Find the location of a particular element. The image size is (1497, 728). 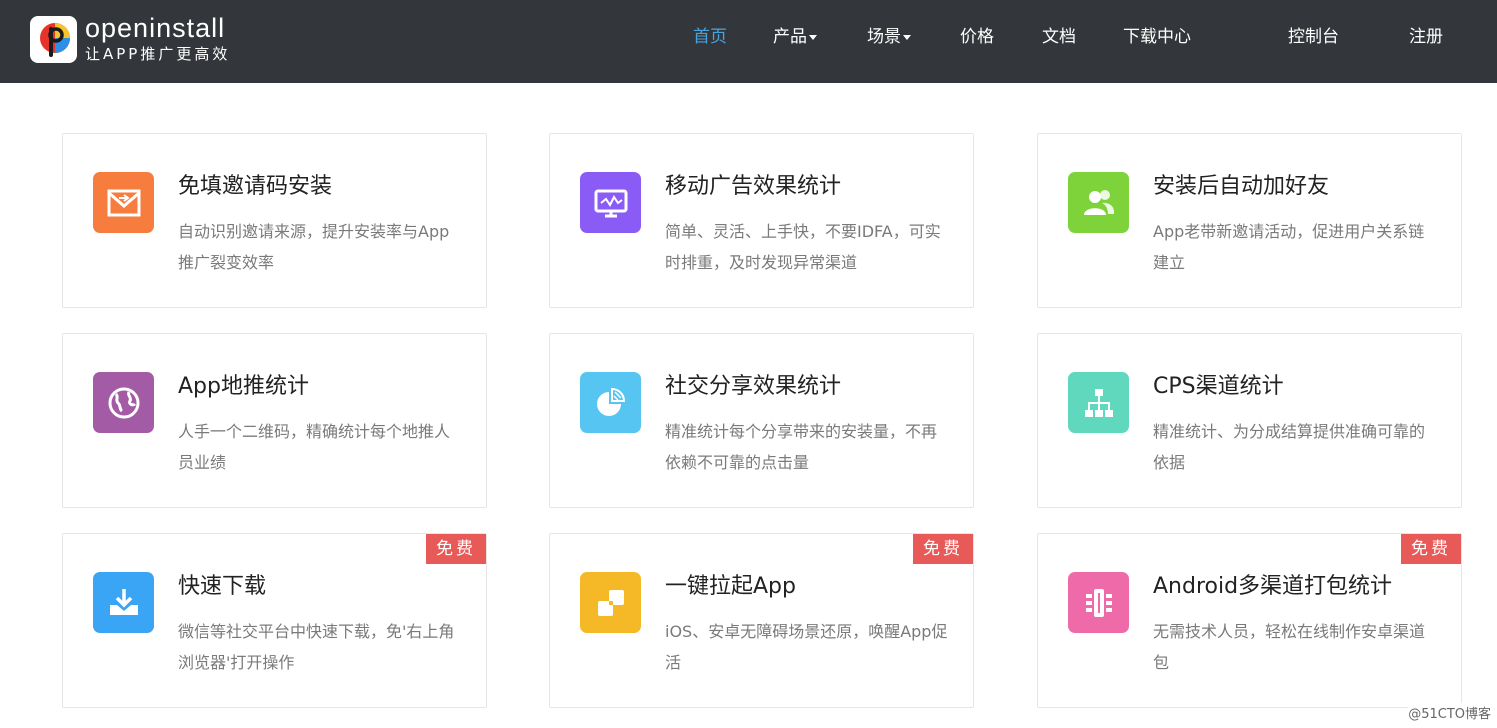

org-chart-icon is located at coordinates (1098, 402).